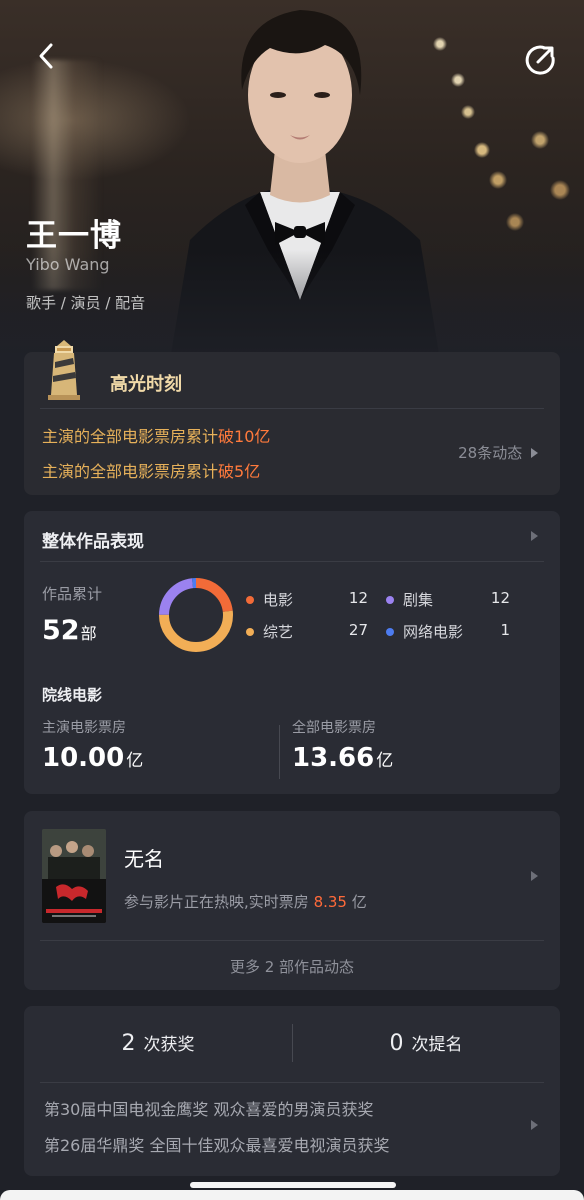 The width and height of the screenshot is (584, 1200). What do you see at coordinates (144, 859) in the screenshot?
I see `movie-title: 无名` at bounding box center [144, 859].